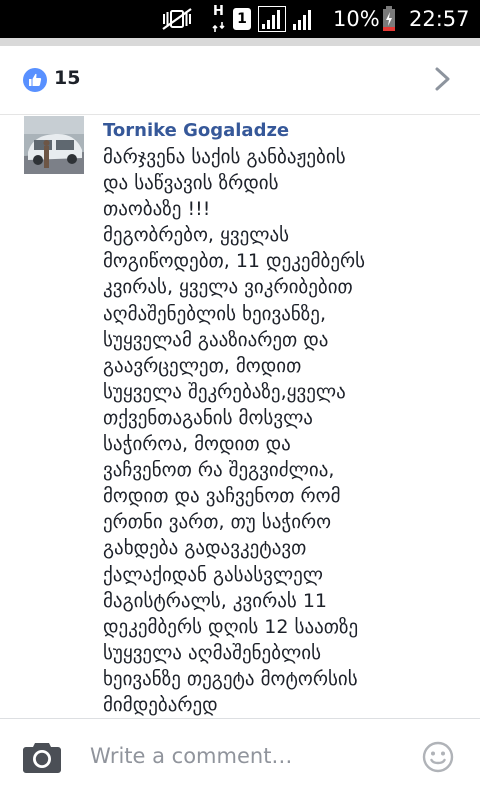 The height and width of the screenshot is (801, 480). I want to click on avatar, so click(54, 145).